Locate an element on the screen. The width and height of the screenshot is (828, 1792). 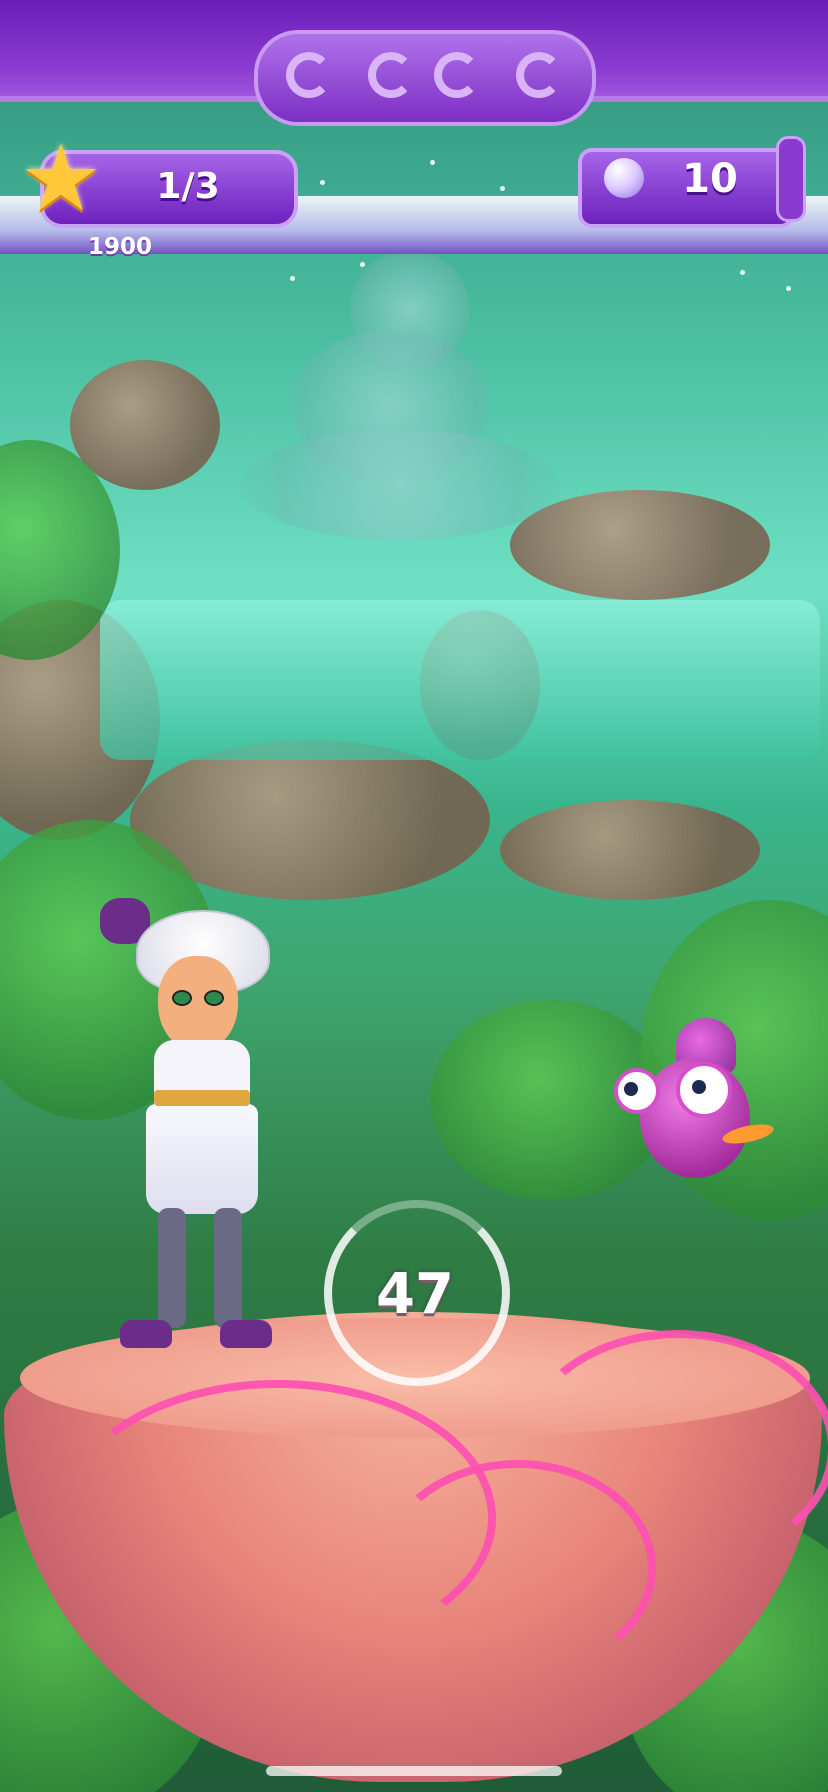
timer-value: 47 is located at coordinates (415, 1294).